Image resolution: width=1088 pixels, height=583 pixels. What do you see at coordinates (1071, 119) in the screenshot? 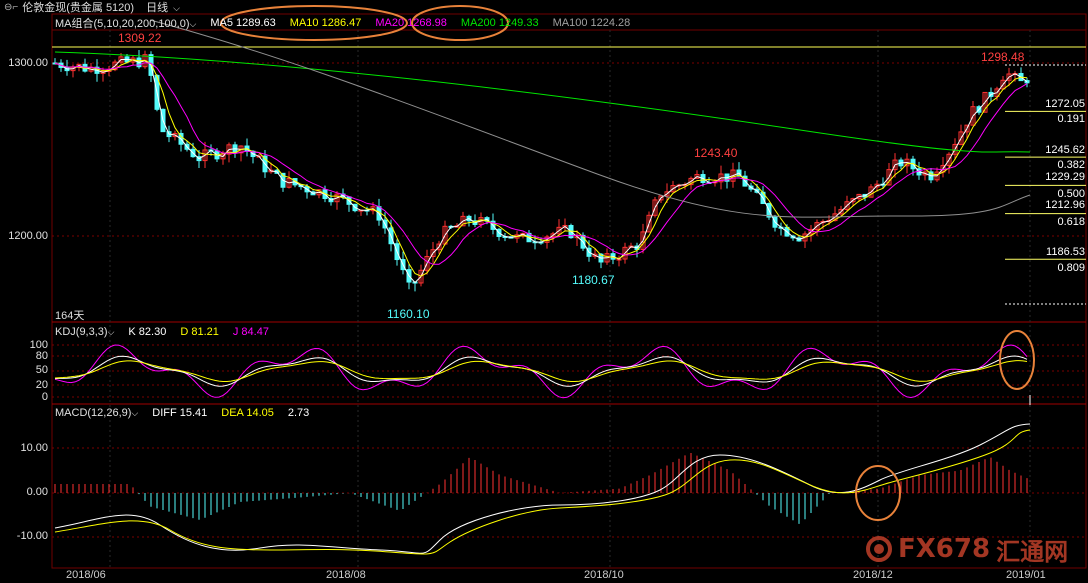
I see `fib-ratio: 0.191` at bounding box center [1071, 119].